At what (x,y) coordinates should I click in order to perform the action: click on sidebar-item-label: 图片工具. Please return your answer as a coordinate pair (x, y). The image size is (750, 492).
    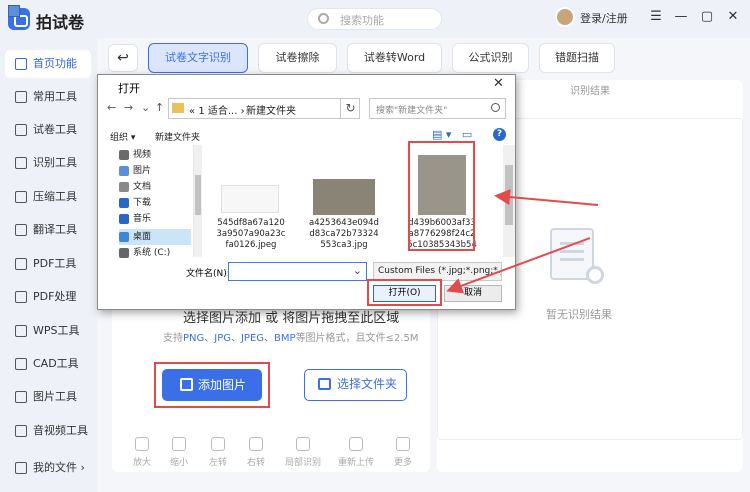
    Looking at the image, I should click on (55, 396).